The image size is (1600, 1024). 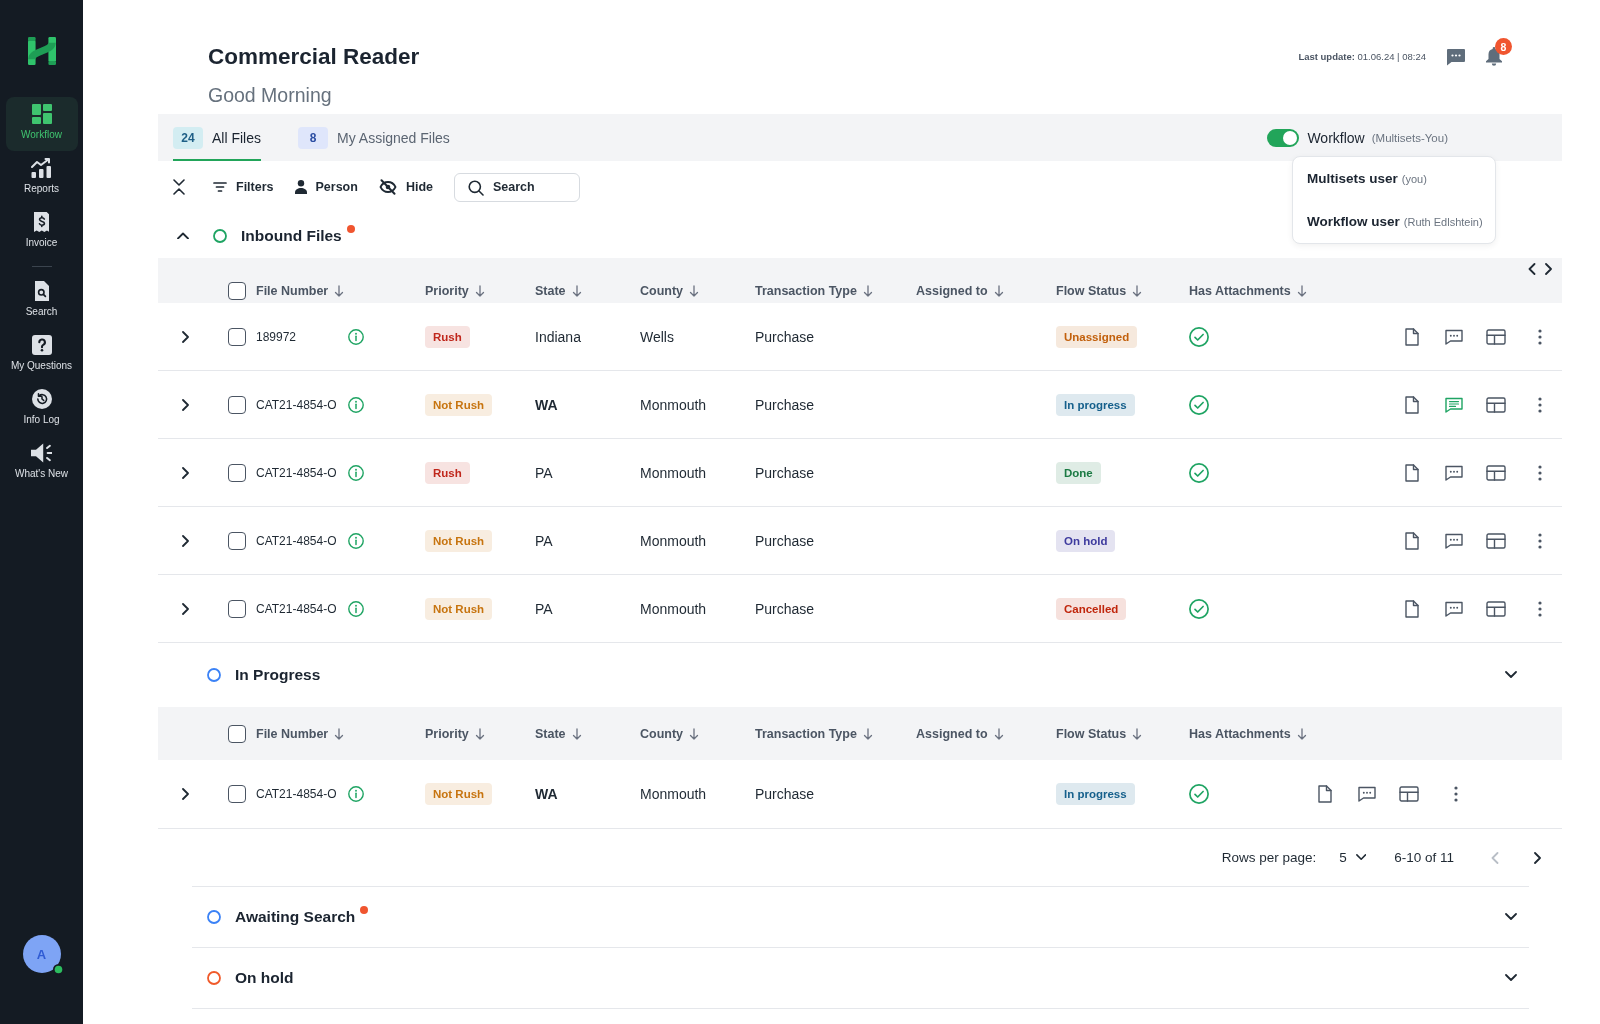 I want to click on rows-per-page-select: 5, so click(x=1353, y=857).